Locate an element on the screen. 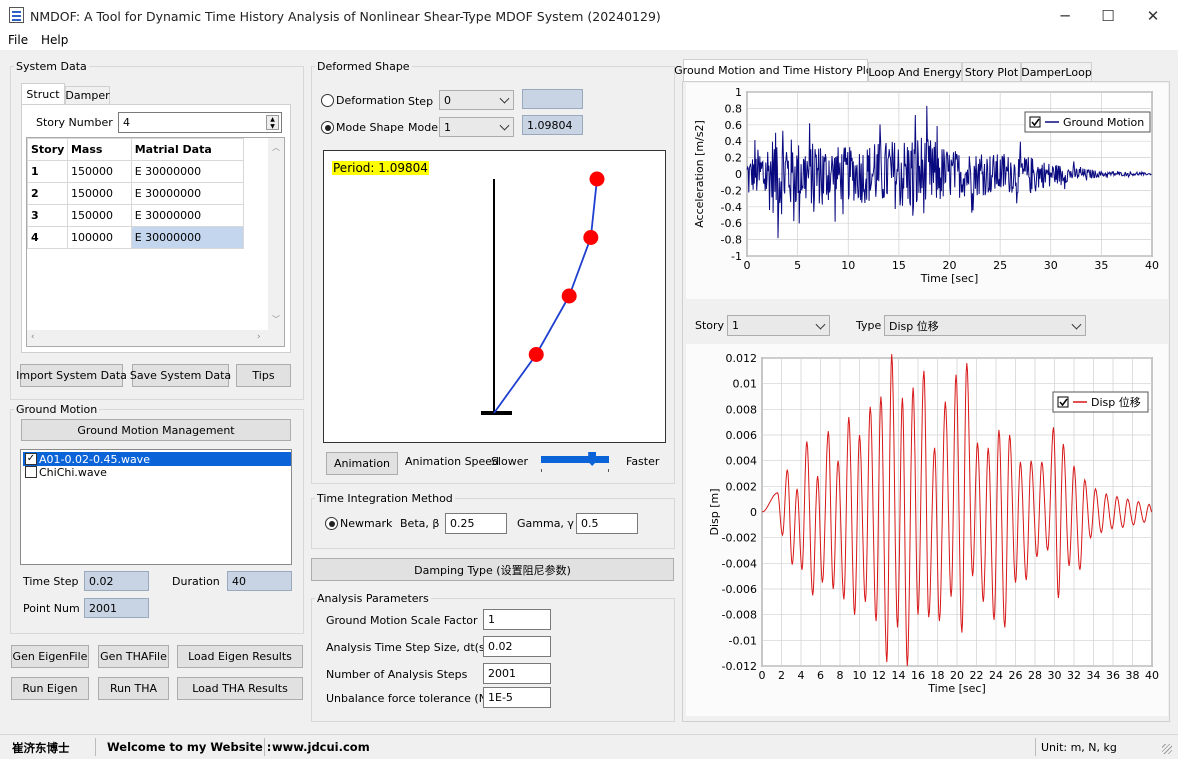 The height and width of the screenshot is (759, 1178). status-website-link: www.jdcui.com is located at coordinates (321, 747).